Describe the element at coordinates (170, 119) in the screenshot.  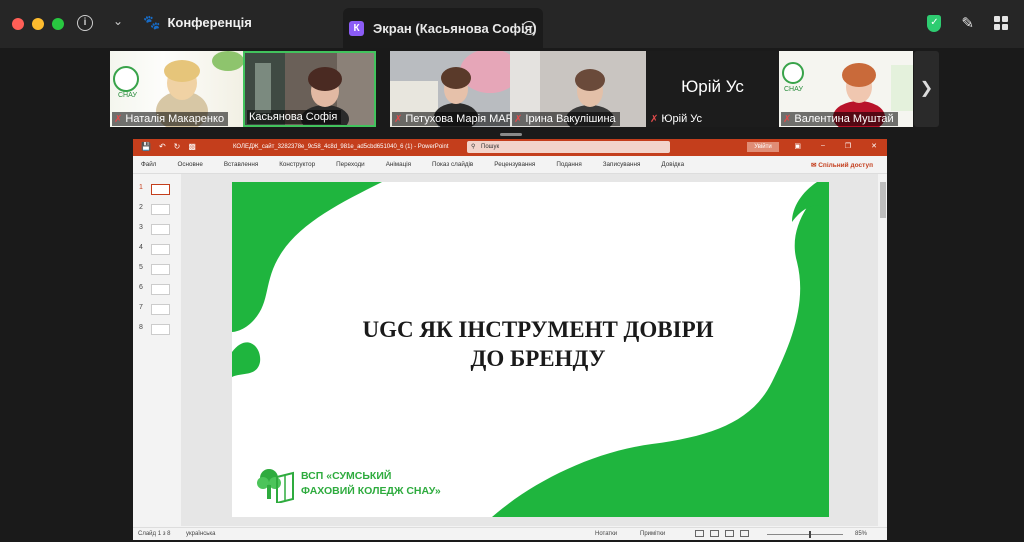
I see `participant-name-label: ✗ Наталія Макаренко` at that location.